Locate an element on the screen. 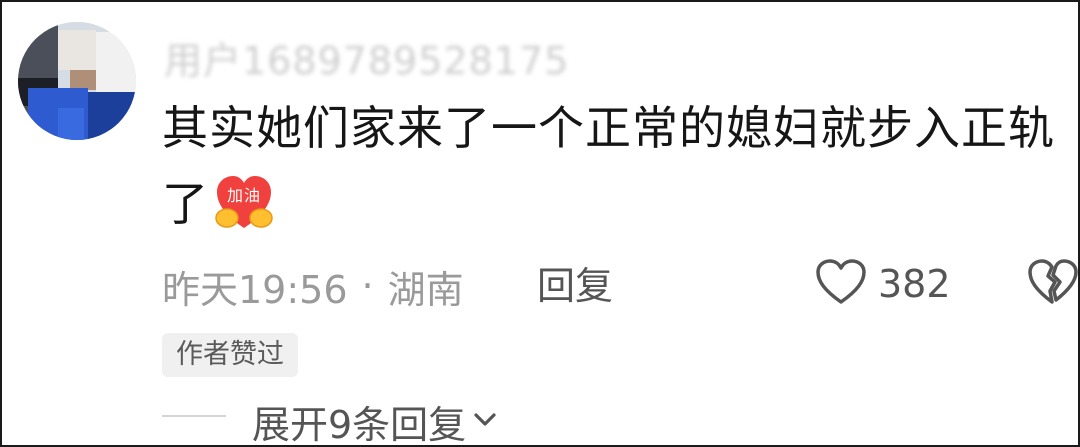  expand-replies-label: 展开9条回复 is located at coordinates (359, 425).